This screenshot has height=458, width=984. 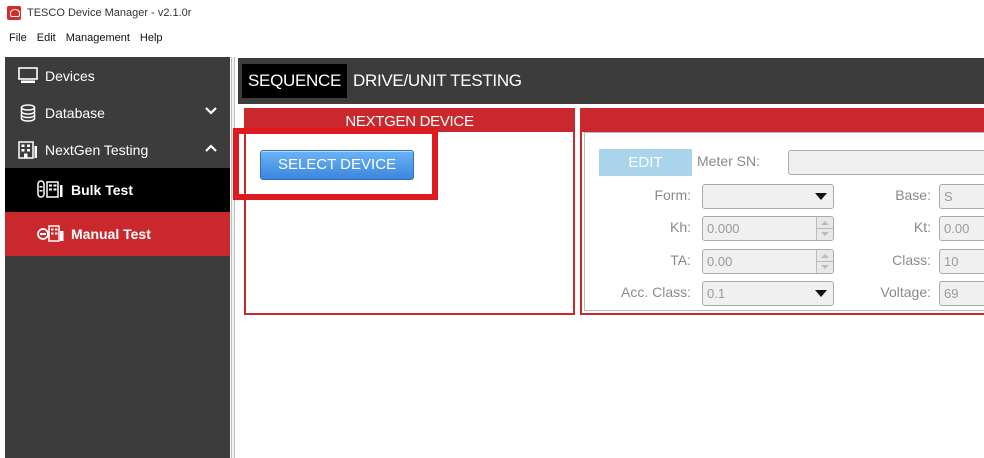 What do you see at coordinates (28, 76) in the screenshot?
I see `monitor-icon` at bounding box center [28, 76].